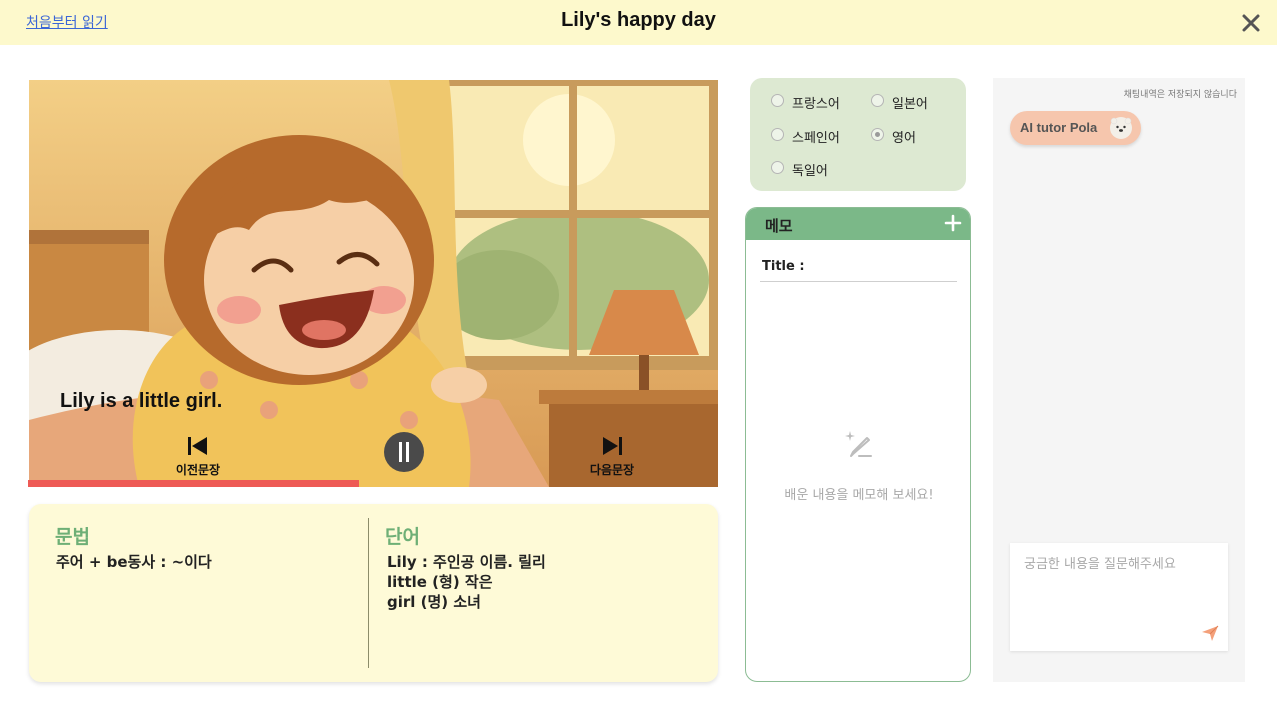 The height and width of the screenshot is (710, 1277). I want to click on study-divider, so click(368, 593).